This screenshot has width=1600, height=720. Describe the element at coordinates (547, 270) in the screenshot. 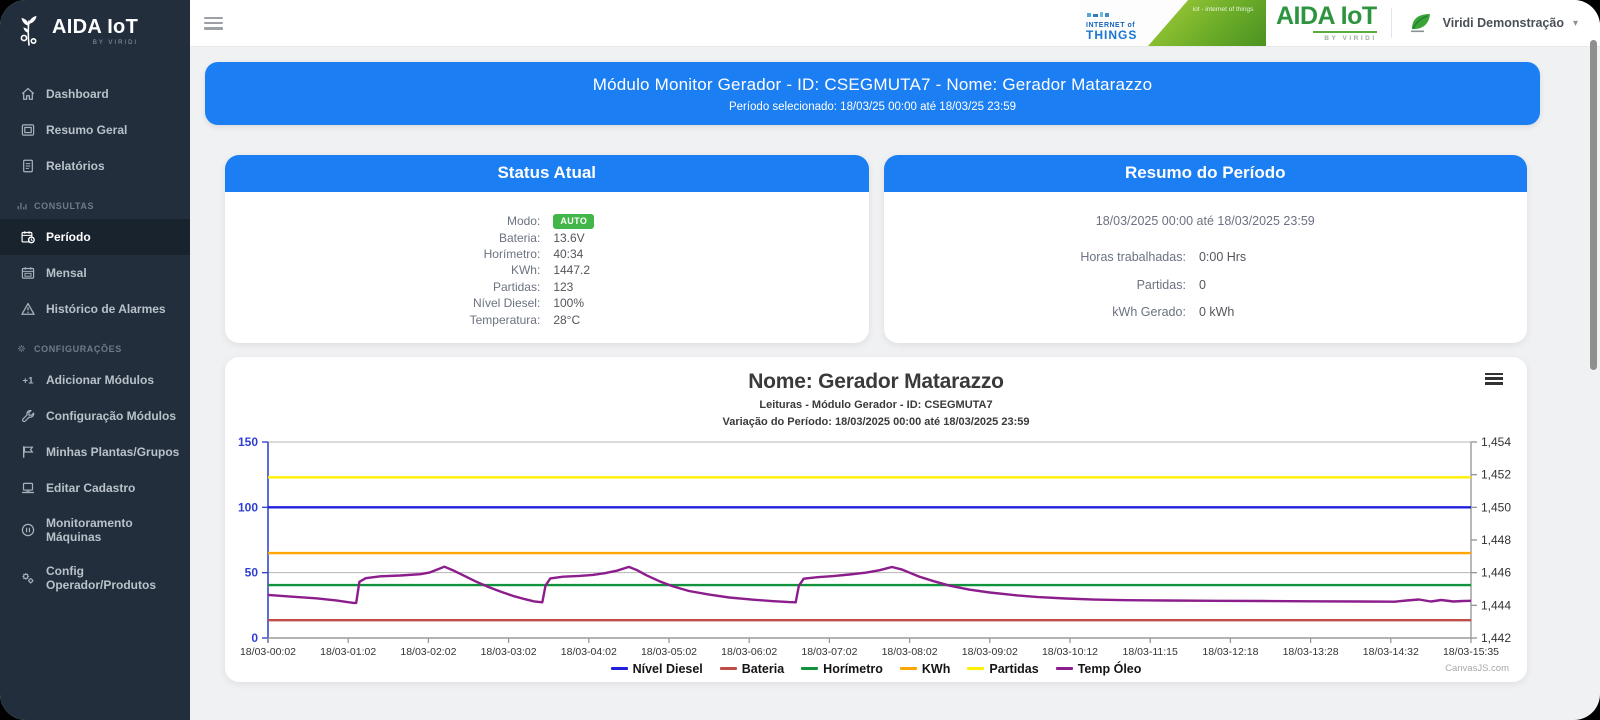

I see `kv-row: KWh: 1447.2` at that location.